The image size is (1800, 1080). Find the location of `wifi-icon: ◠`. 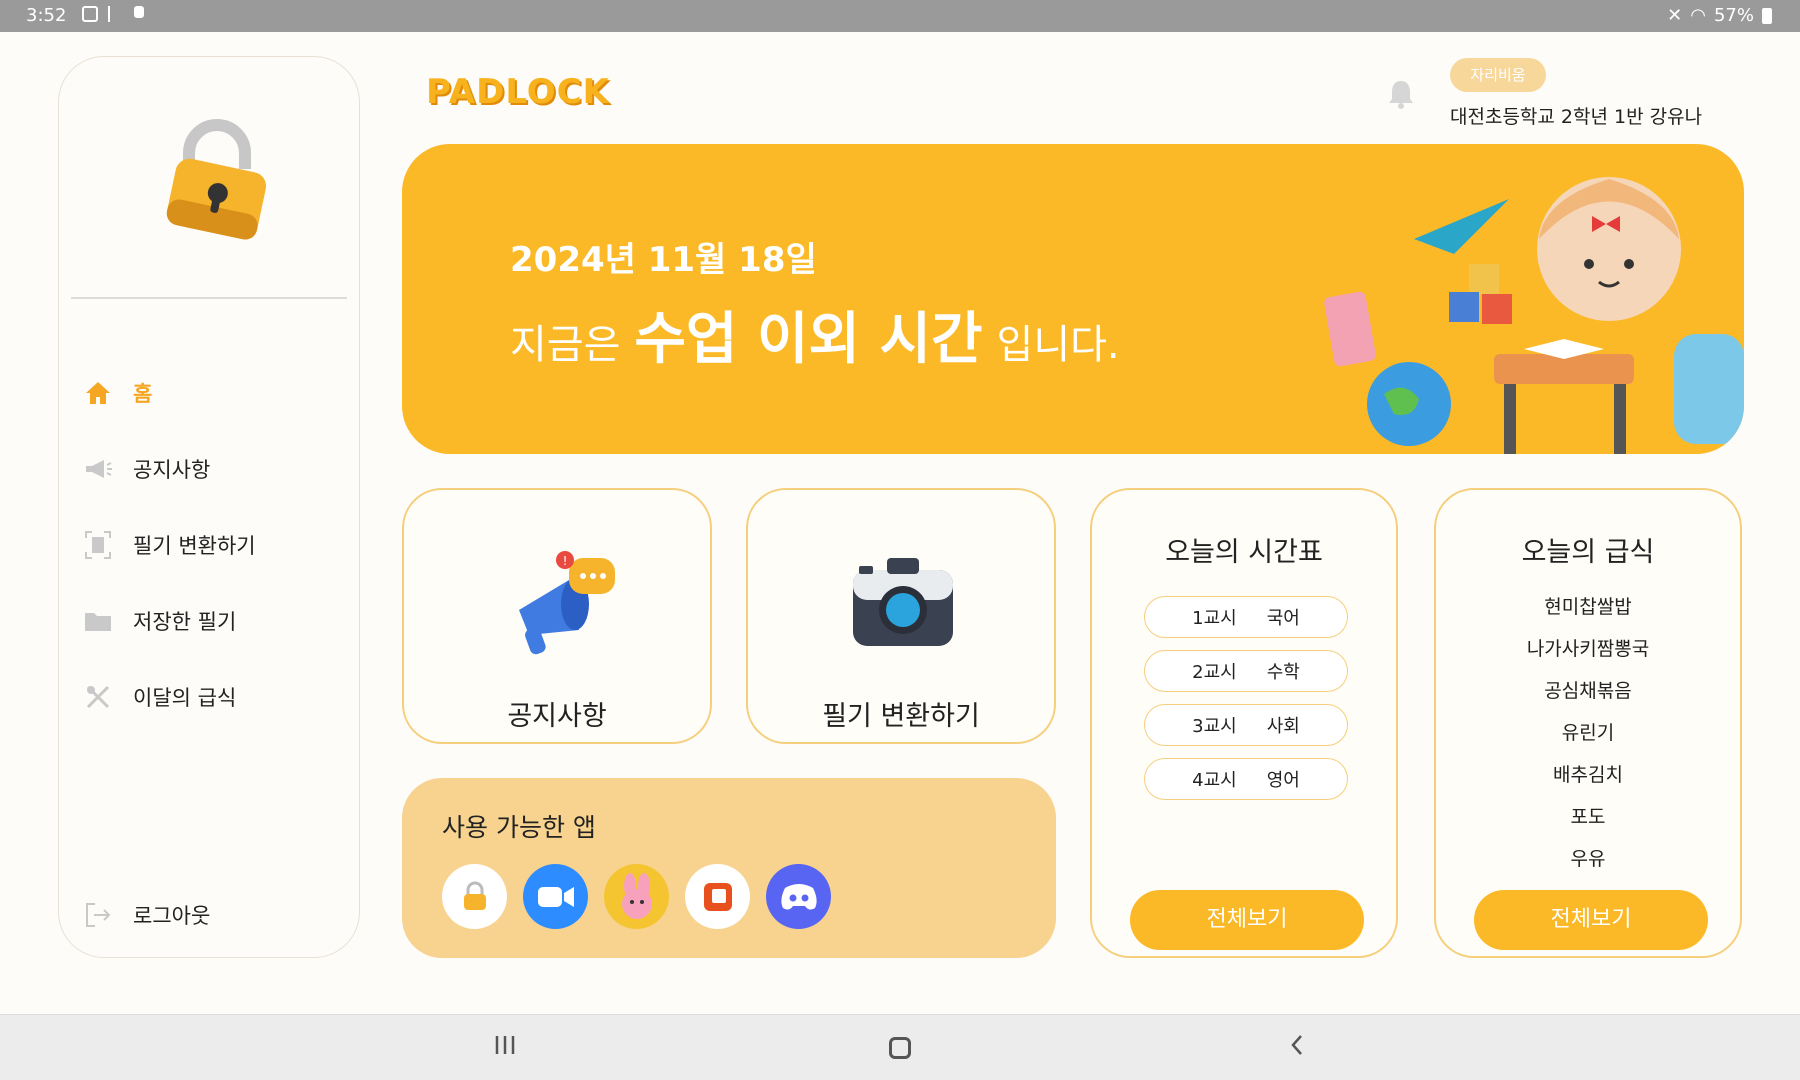

wifi-icon: ◠ is located at coordinates (1698, 15).